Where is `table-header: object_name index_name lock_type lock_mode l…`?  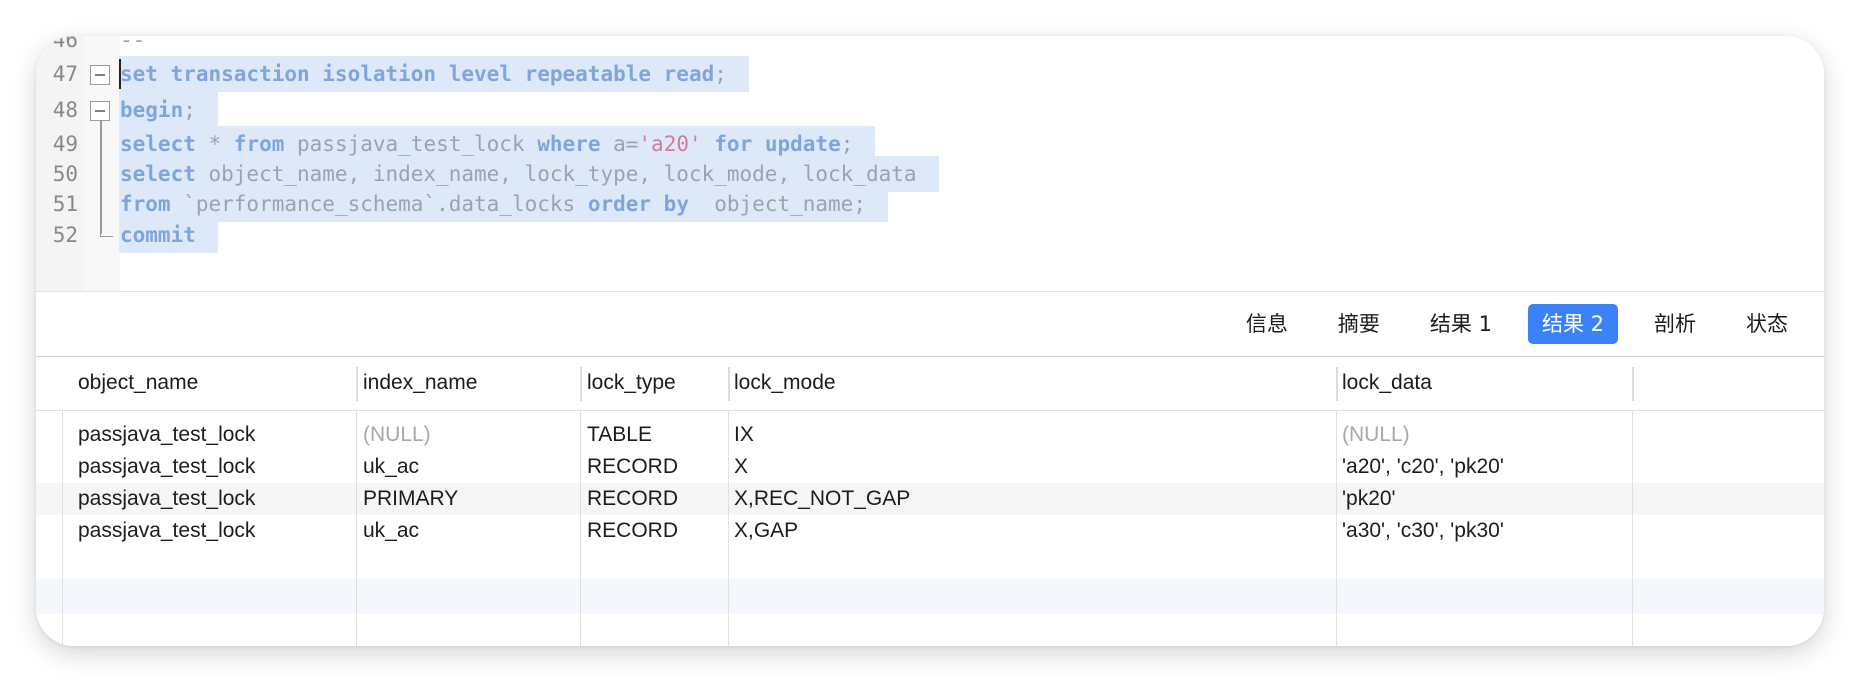
table-header: object_name index_name lock_type lock_mode l… is located at coordinates (930, 384).